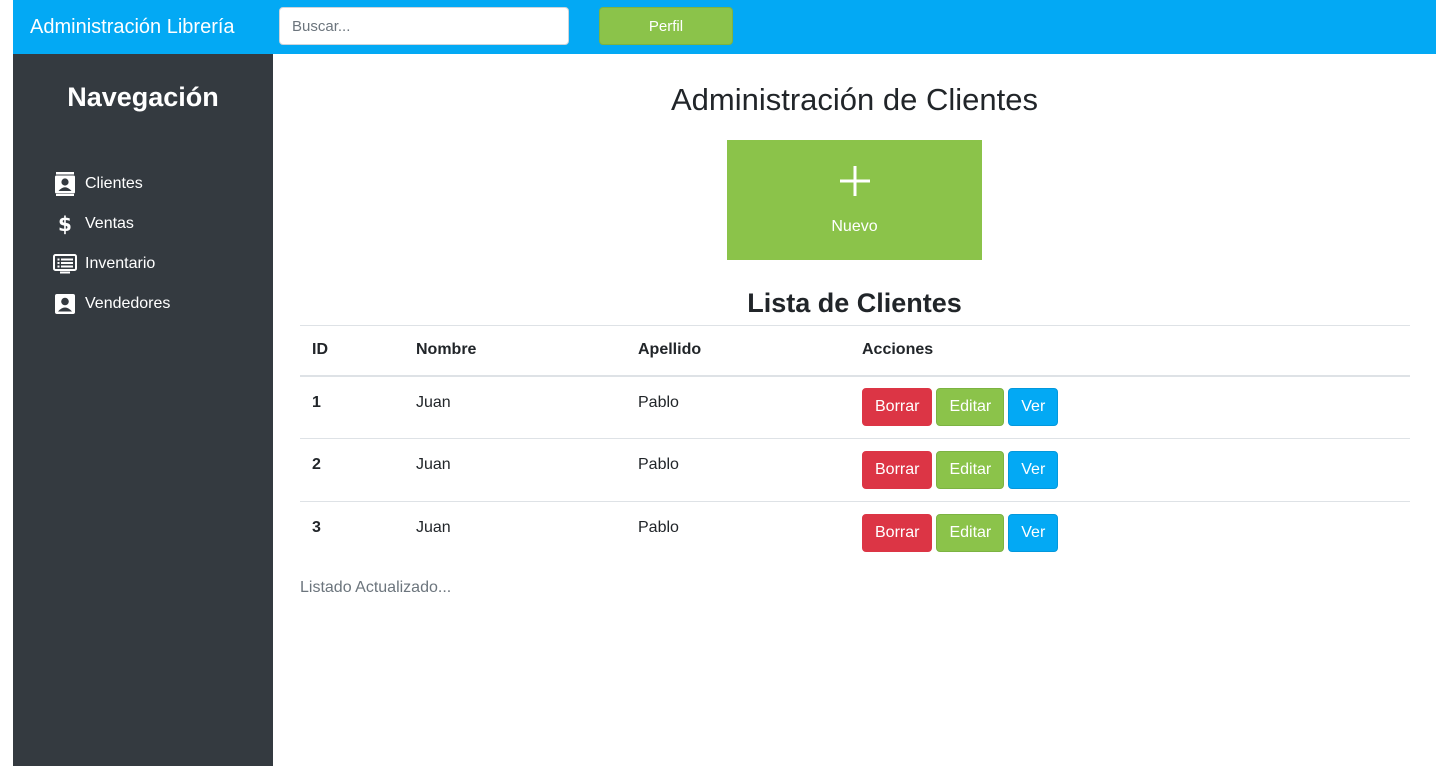 Image resolution: width=1436 pixels, height=766 pixels. I want to click on cell-id: 2, so click(316, 464).